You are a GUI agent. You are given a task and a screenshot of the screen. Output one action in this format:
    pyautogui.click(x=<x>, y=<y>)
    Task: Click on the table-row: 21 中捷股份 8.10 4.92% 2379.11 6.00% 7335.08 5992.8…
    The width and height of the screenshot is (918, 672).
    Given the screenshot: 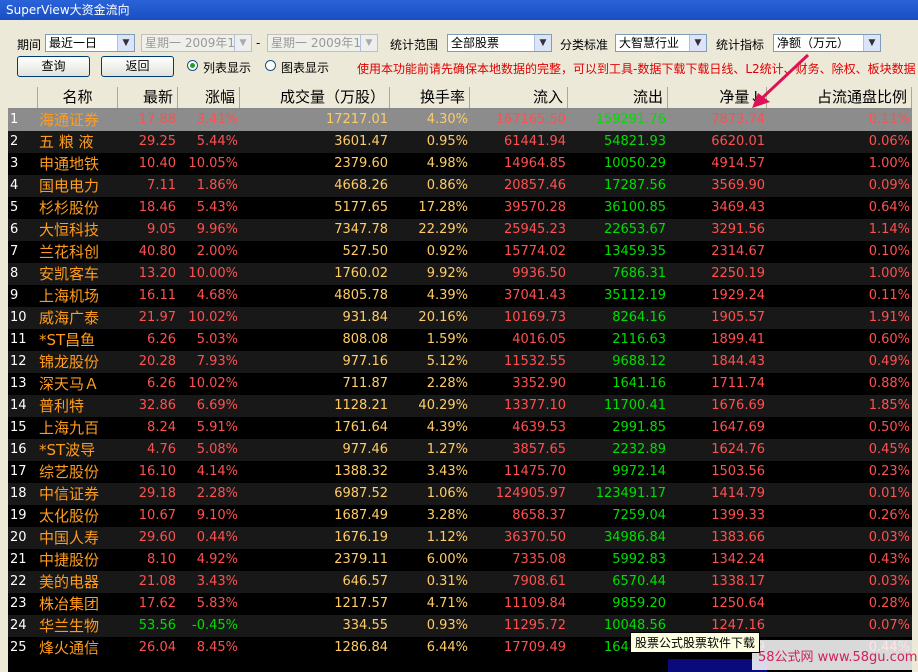 What is the action you would take?
    pyautogui.click(x=460, y=560)
    